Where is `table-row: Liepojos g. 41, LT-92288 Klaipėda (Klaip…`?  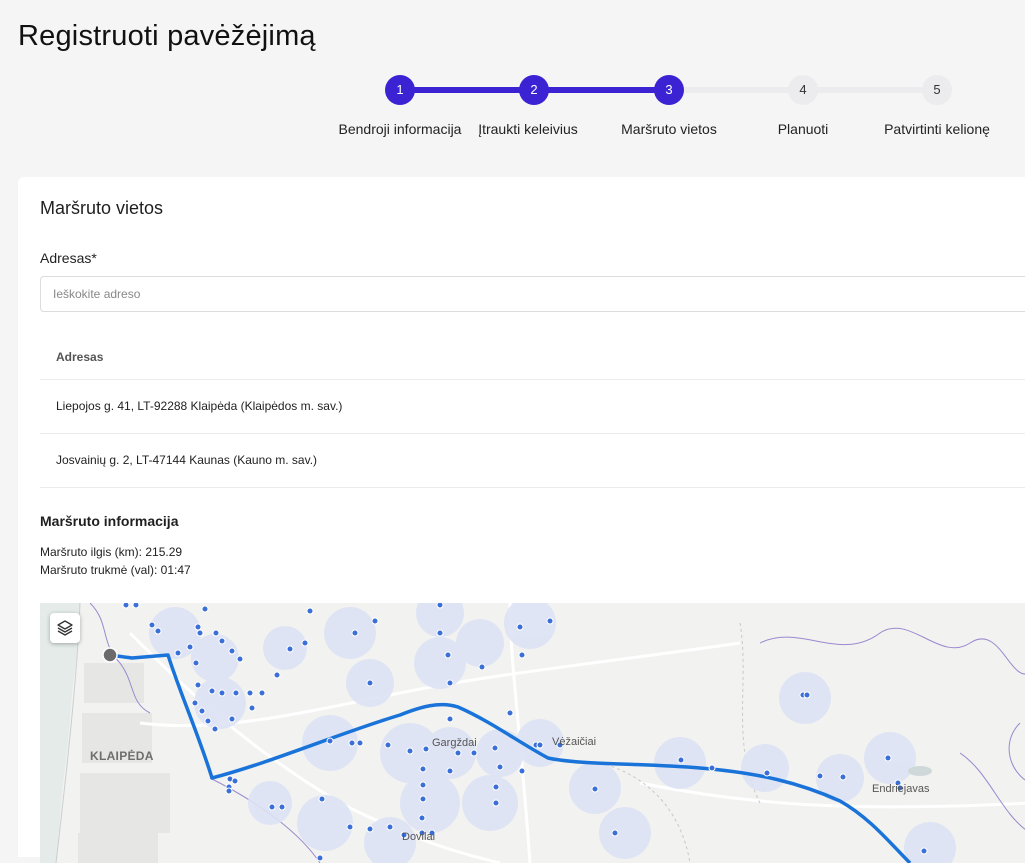
table-row: Liepojos g. 41, LT-92288 Klaipėda (Klaip… is located at coordinates (532, 407).